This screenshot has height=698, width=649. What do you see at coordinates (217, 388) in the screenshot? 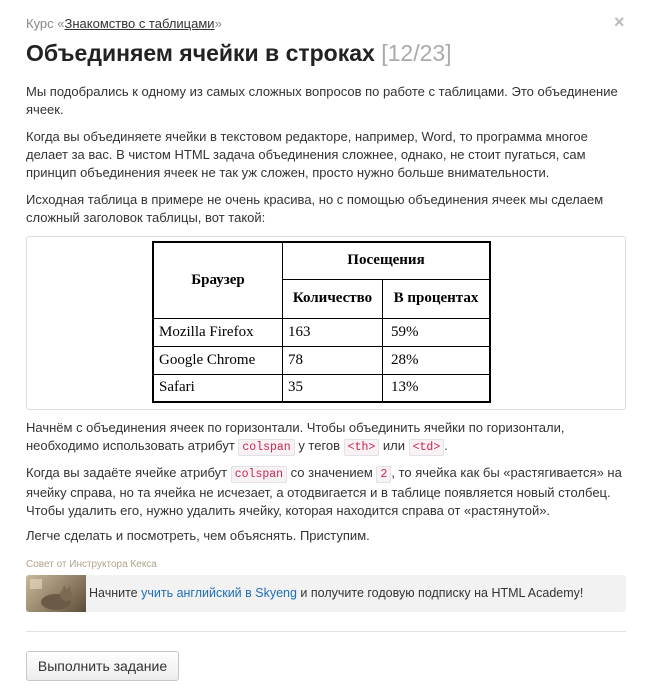
I see `cell-browser: Safari` at bounding box center [217, 388].